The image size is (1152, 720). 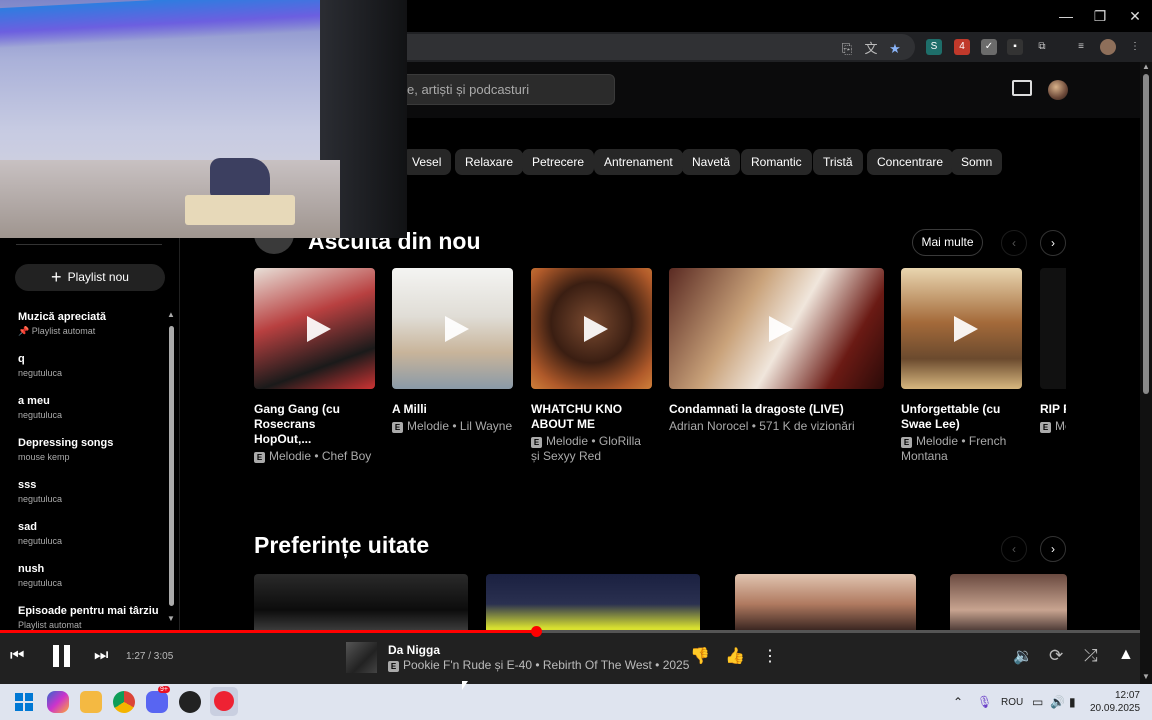 What do you see at coordinates (871, 49) in the screenshot?
I see `translate-icon: 文` at bounding box center [871, 49].